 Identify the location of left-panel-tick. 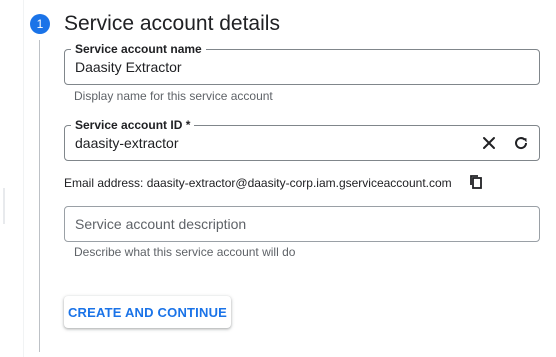
(4, 206).